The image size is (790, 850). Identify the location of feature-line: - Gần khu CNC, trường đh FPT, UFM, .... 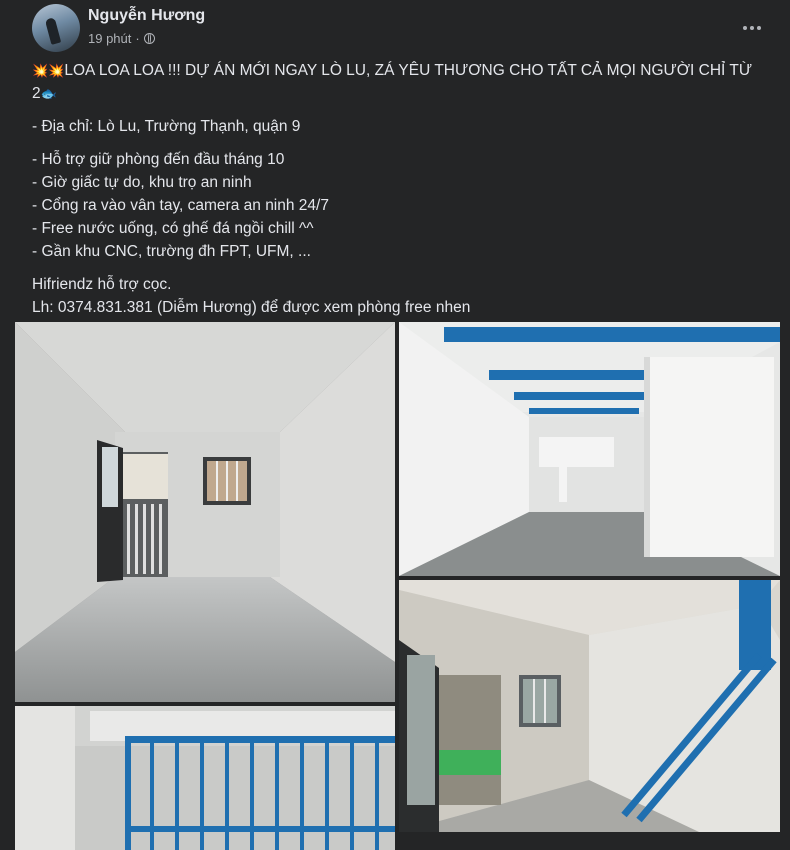
(171, 251).